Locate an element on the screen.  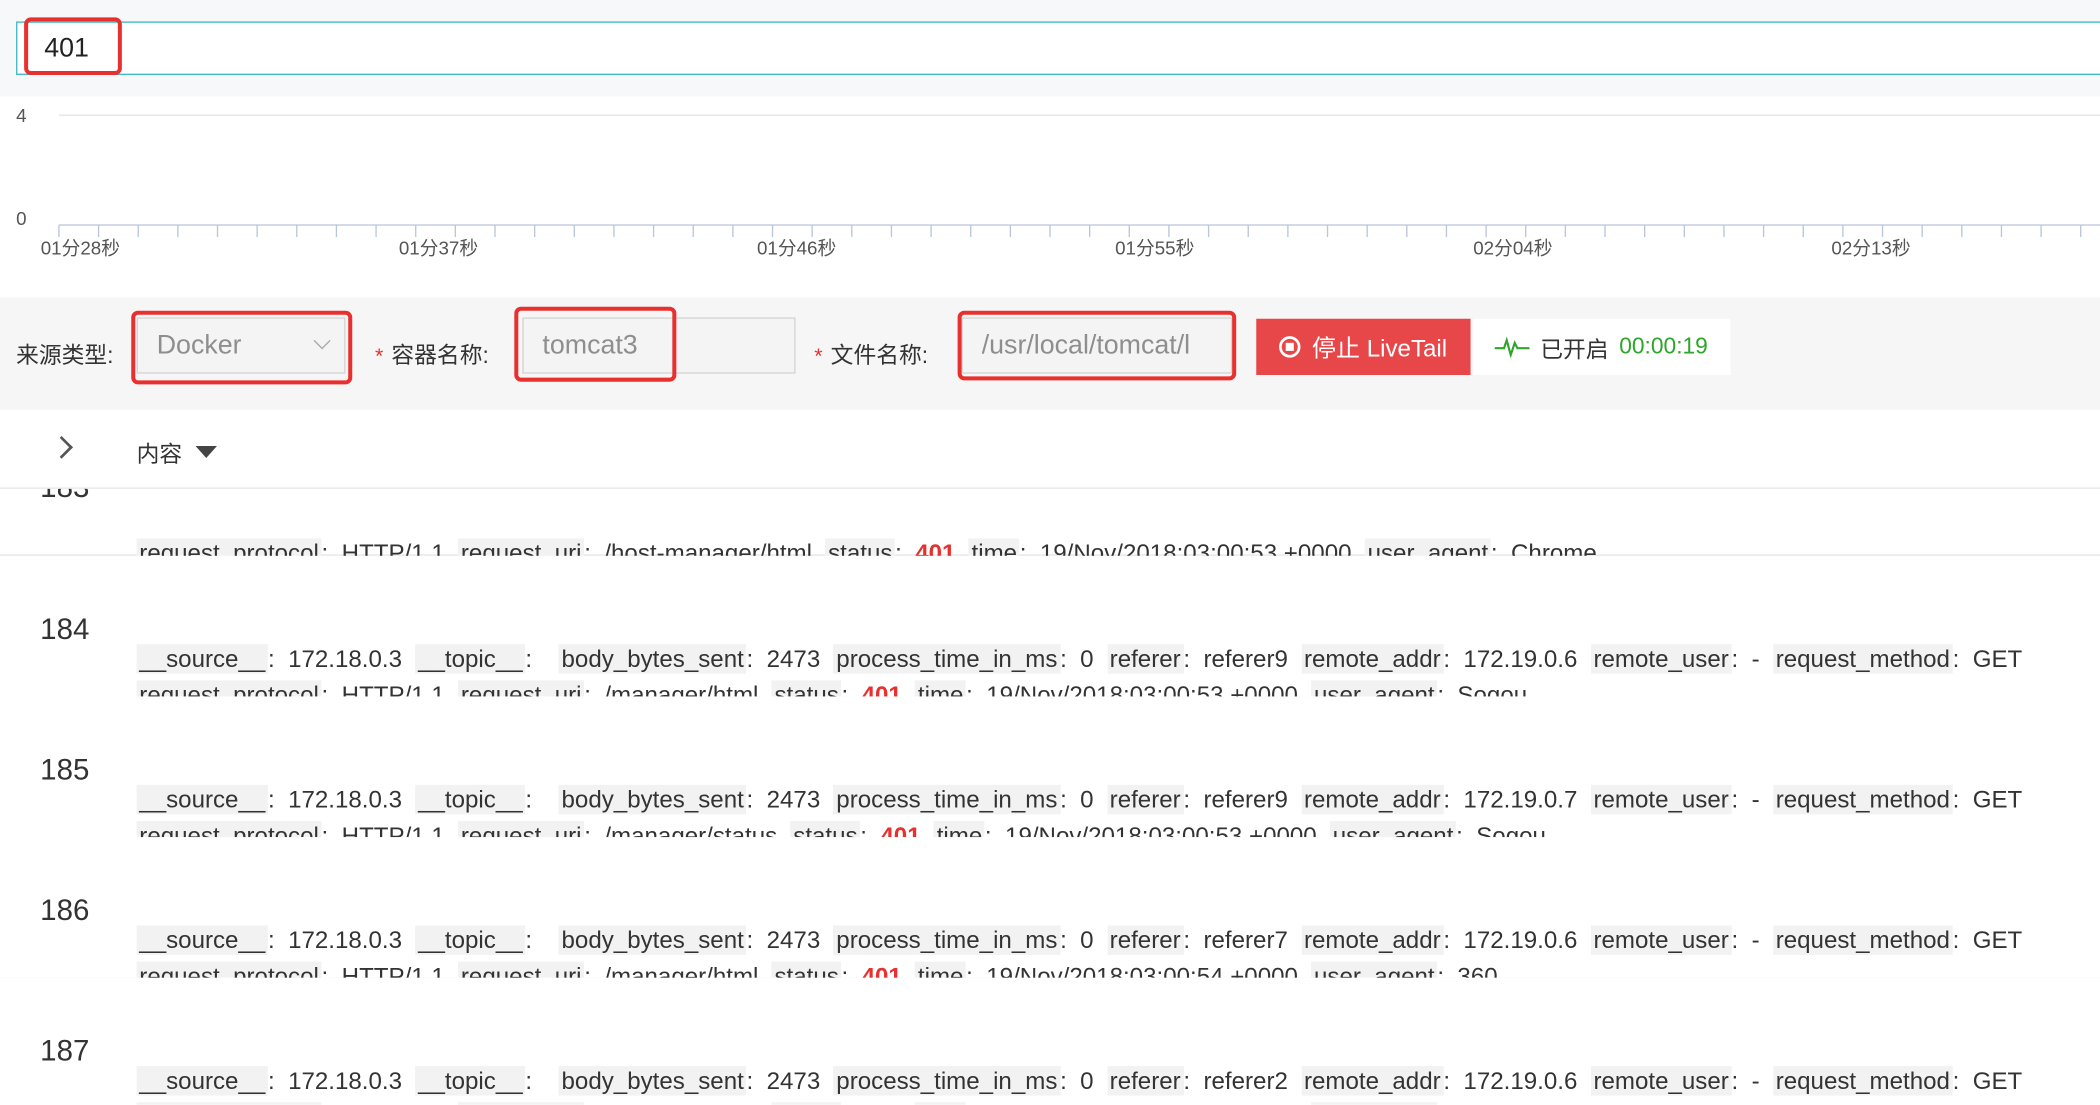
search-input: 401 is located at coordinates (1058, 48).